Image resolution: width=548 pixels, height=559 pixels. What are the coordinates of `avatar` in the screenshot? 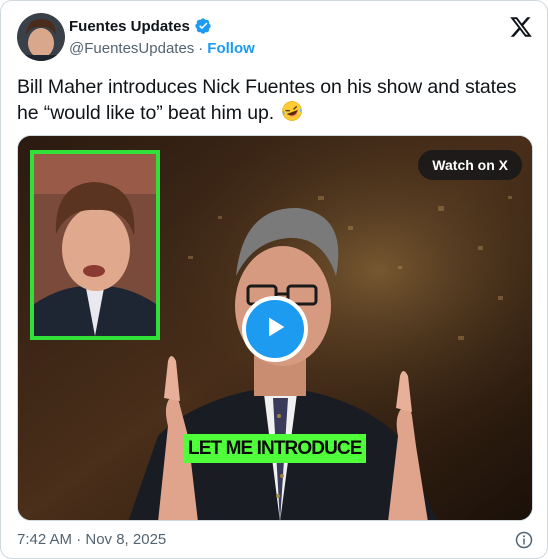 It's located at (41, 37).